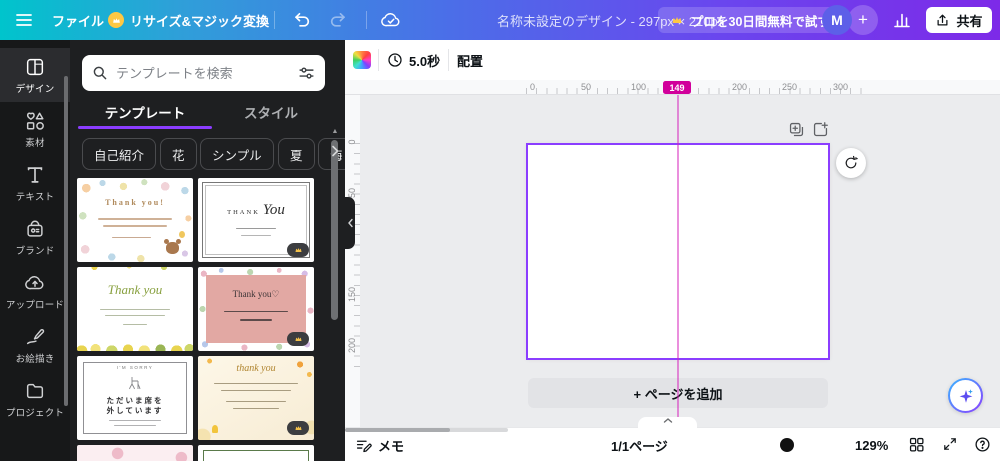 This screenshot has height=461, width=1000. What do you see at coordinates (851, 163) in the screenshot?
I see `rotate-page-button` at bounding box center [851, 163].